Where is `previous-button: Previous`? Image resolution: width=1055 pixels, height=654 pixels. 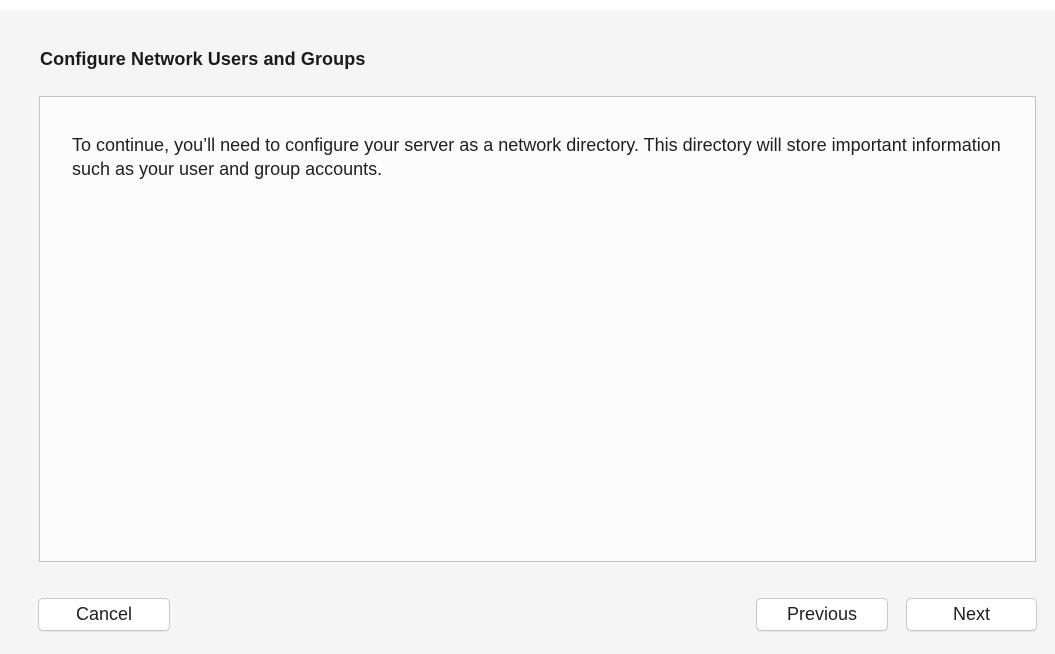
previous-button: Previous is located at coordinates (822, 614).